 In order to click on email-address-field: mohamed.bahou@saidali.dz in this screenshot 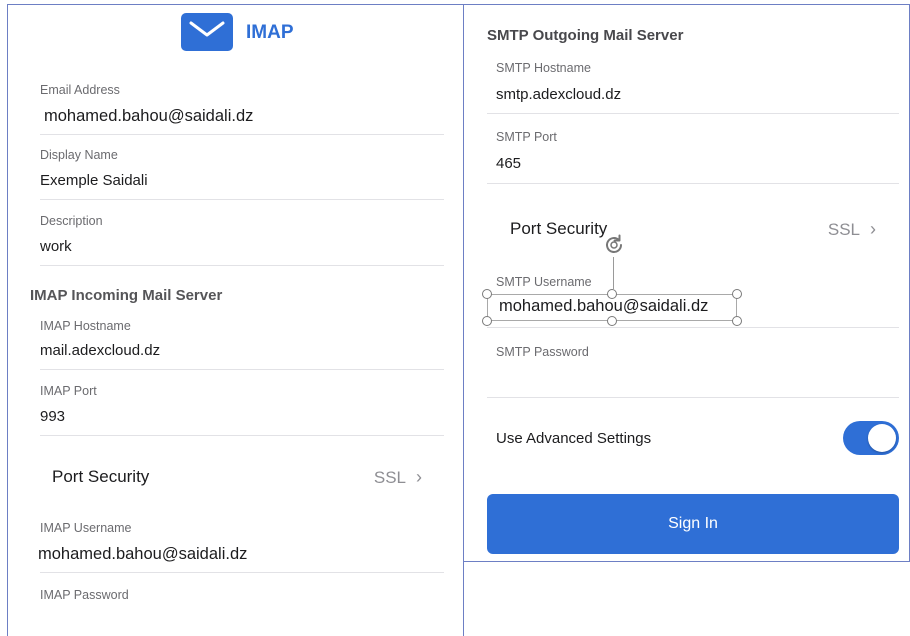, I will do `click(148, 116)`.